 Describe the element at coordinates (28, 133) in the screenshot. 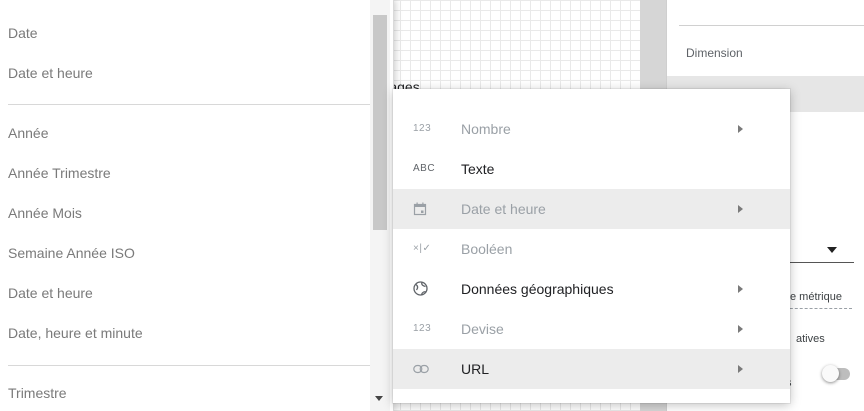

I see `list-item: Année` at that location.